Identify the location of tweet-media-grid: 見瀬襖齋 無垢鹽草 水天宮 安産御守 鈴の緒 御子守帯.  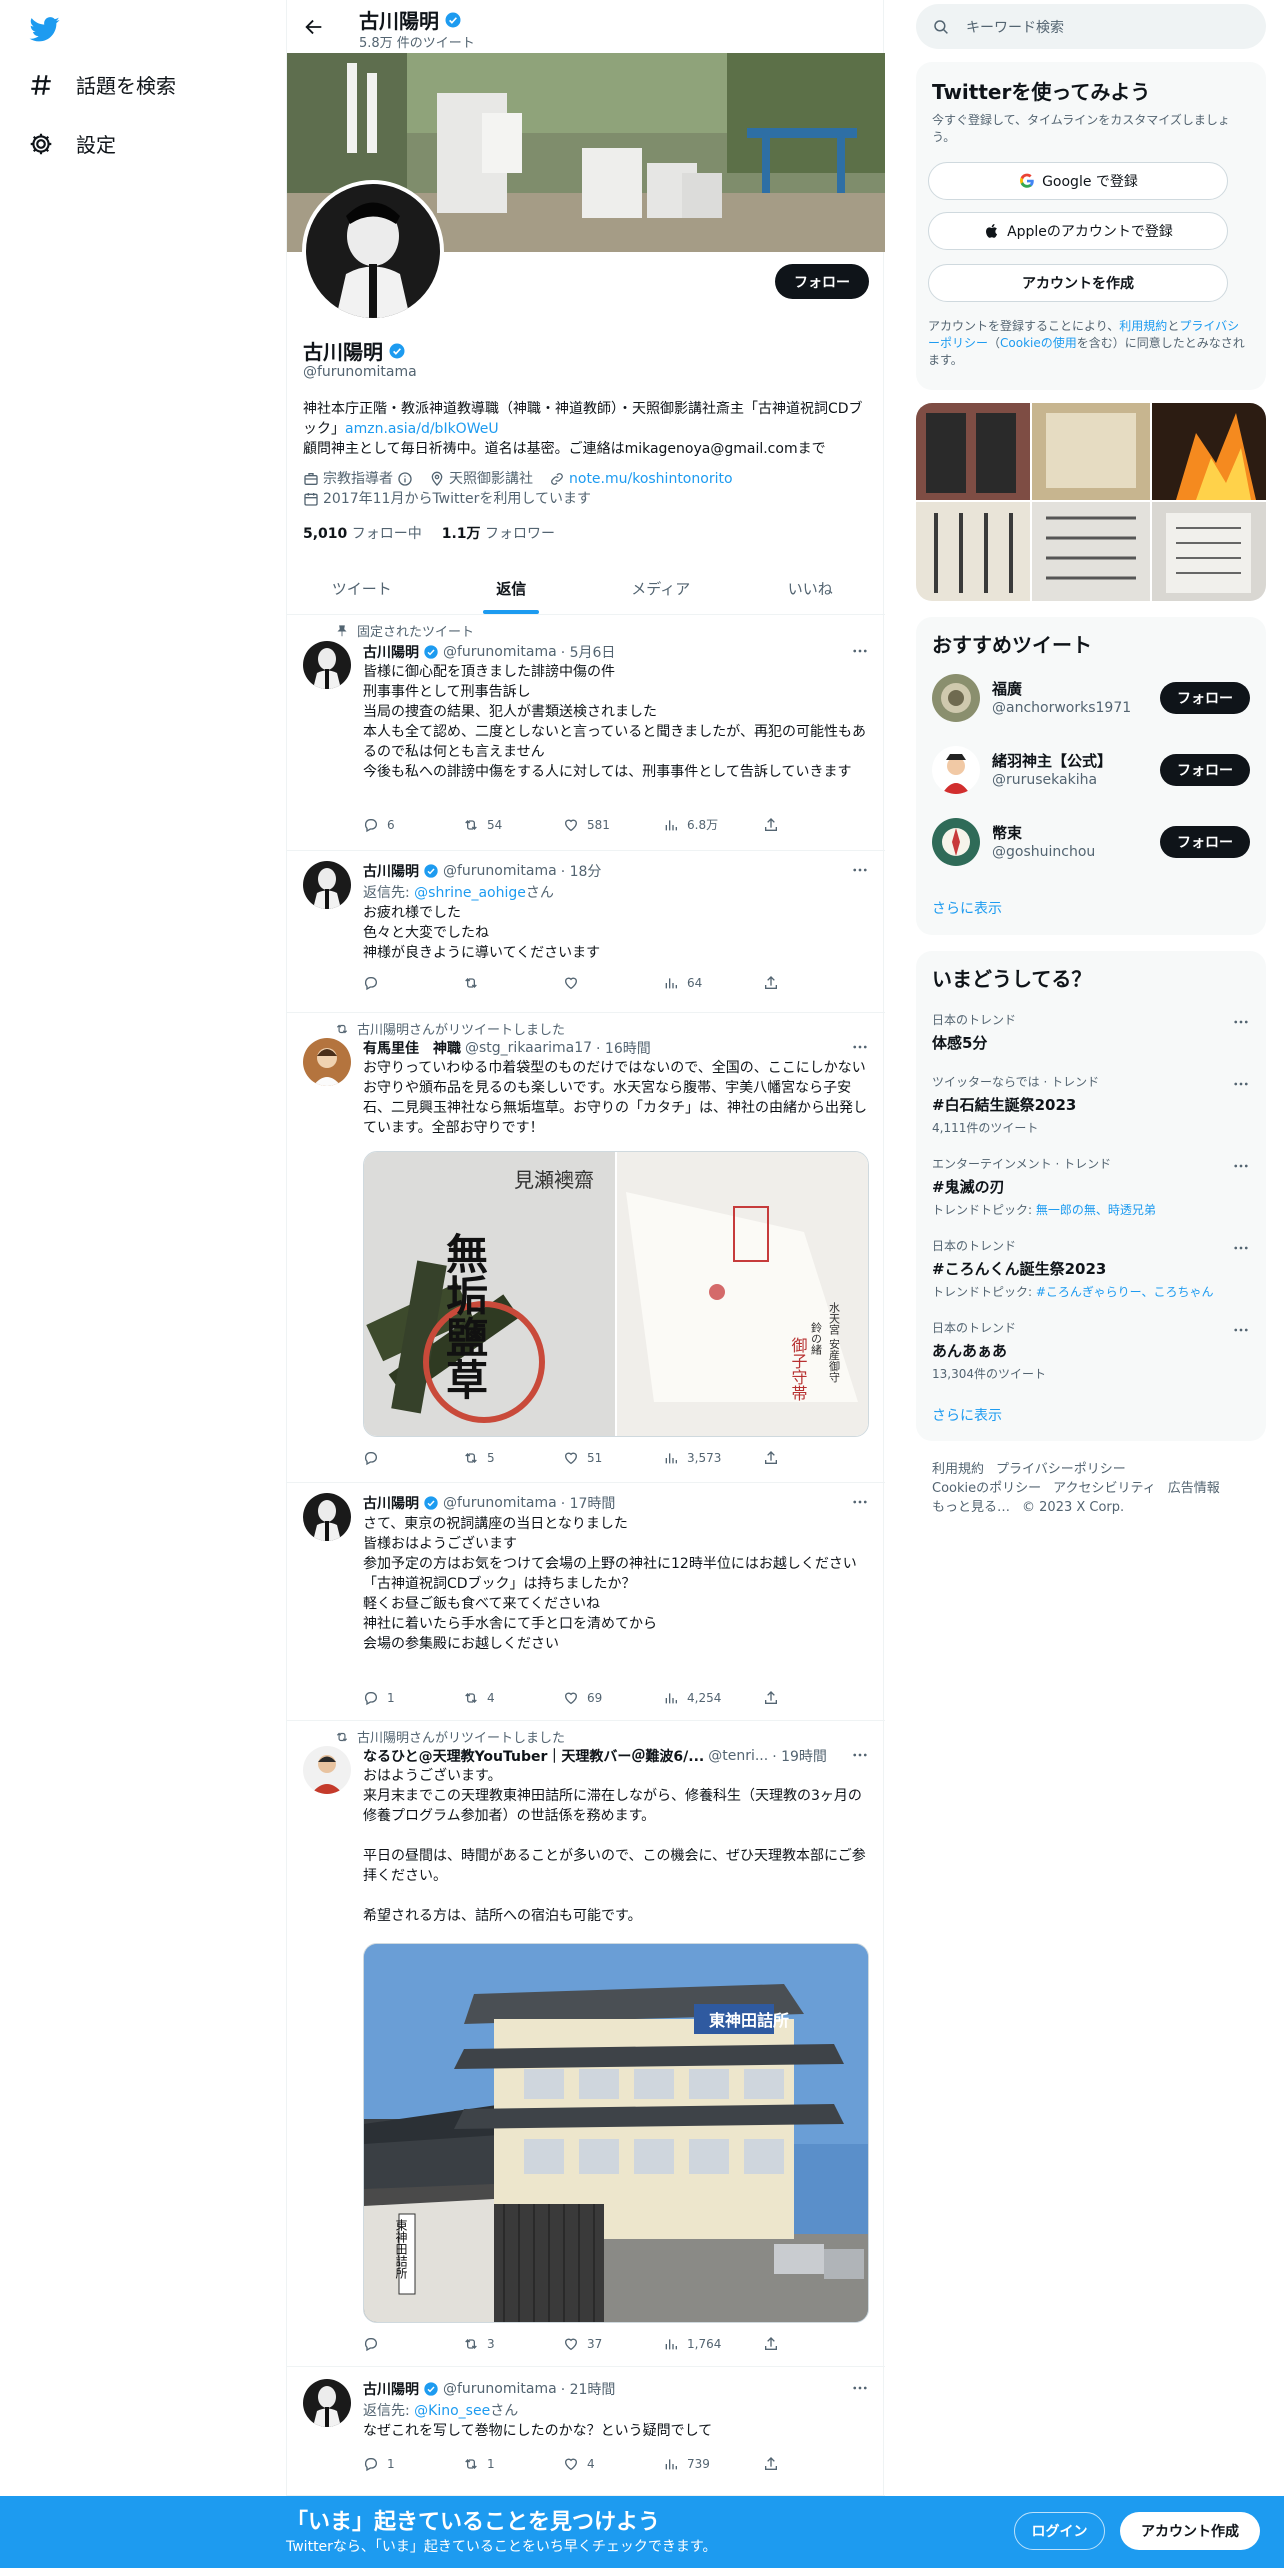
(616, 1294).